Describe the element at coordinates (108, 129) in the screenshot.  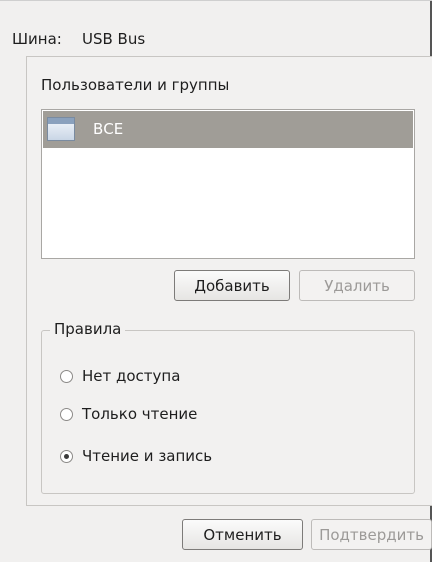
I see `list-item-label: ВСЕ` at that location.